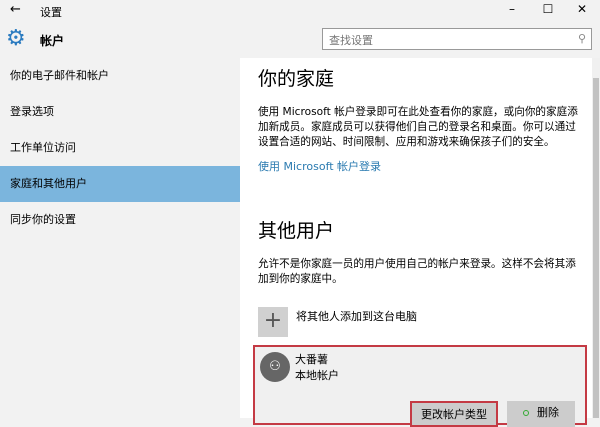 The width and height of the screenshot is (600, 427). I want to click on add-user-button: + 将其他人添加到这台电脑, so click(425, 322).